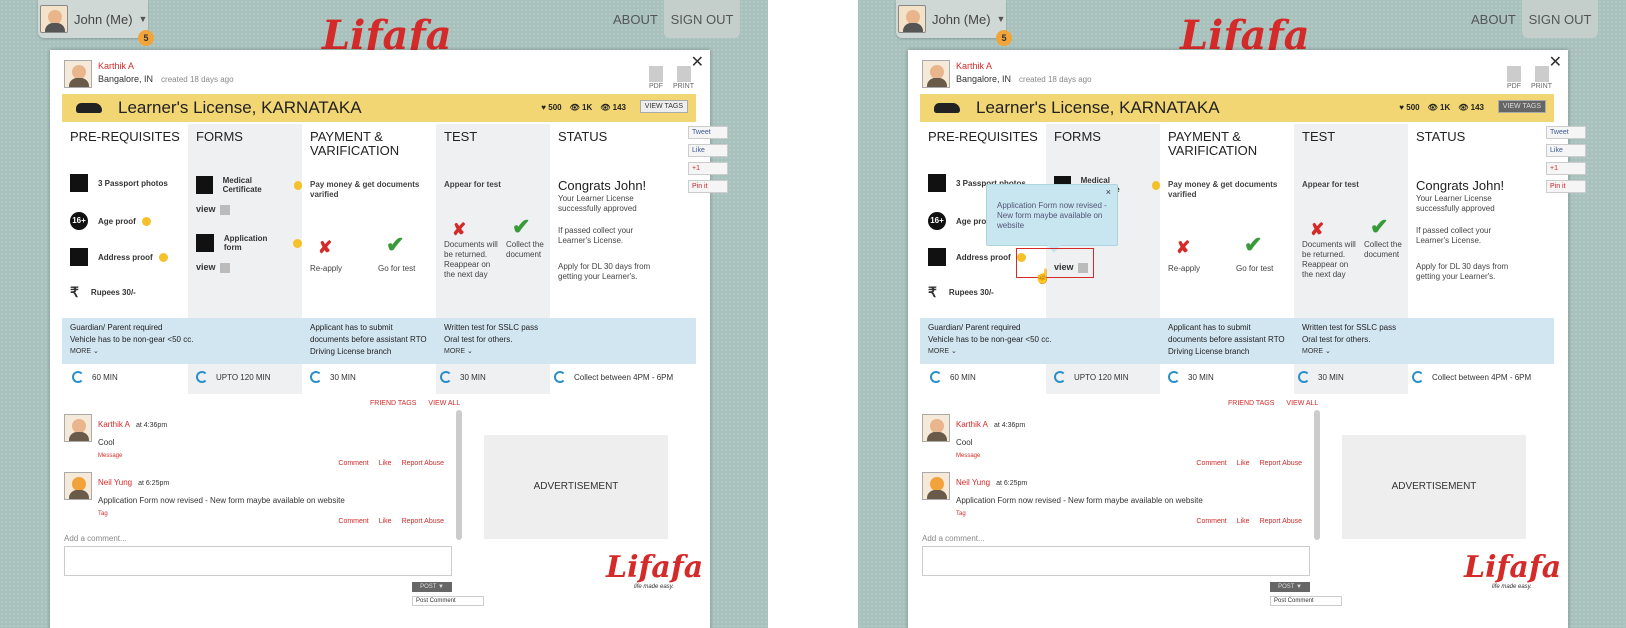 This screenshot has height=628, width=1626. What do you see at coordinates (1304, 377) in the screenshot?
I see `timer-icon` at bounding box center [1304, 377].